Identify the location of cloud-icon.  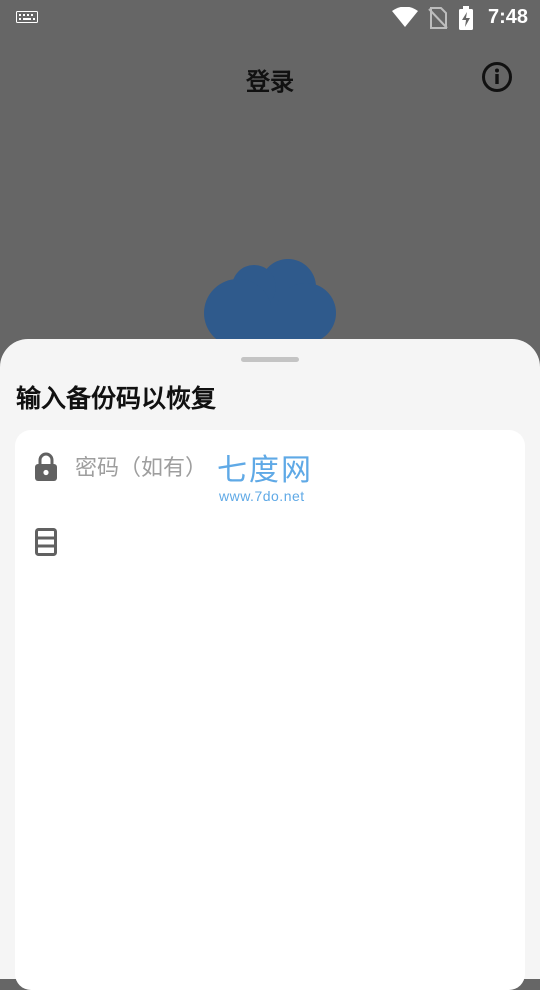
(270, 302).